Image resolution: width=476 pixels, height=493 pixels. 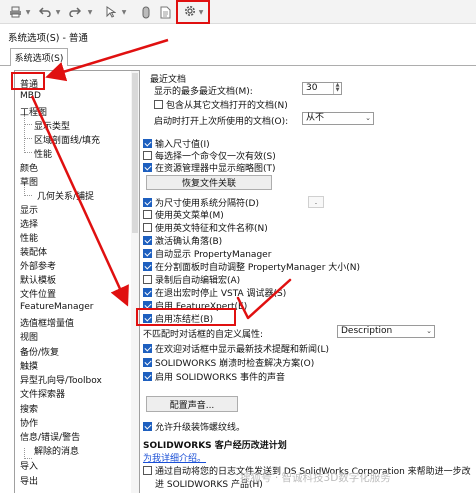 I want to click on dialog-title: 系统选项(S) - 普通, so click(x=48, y=38).